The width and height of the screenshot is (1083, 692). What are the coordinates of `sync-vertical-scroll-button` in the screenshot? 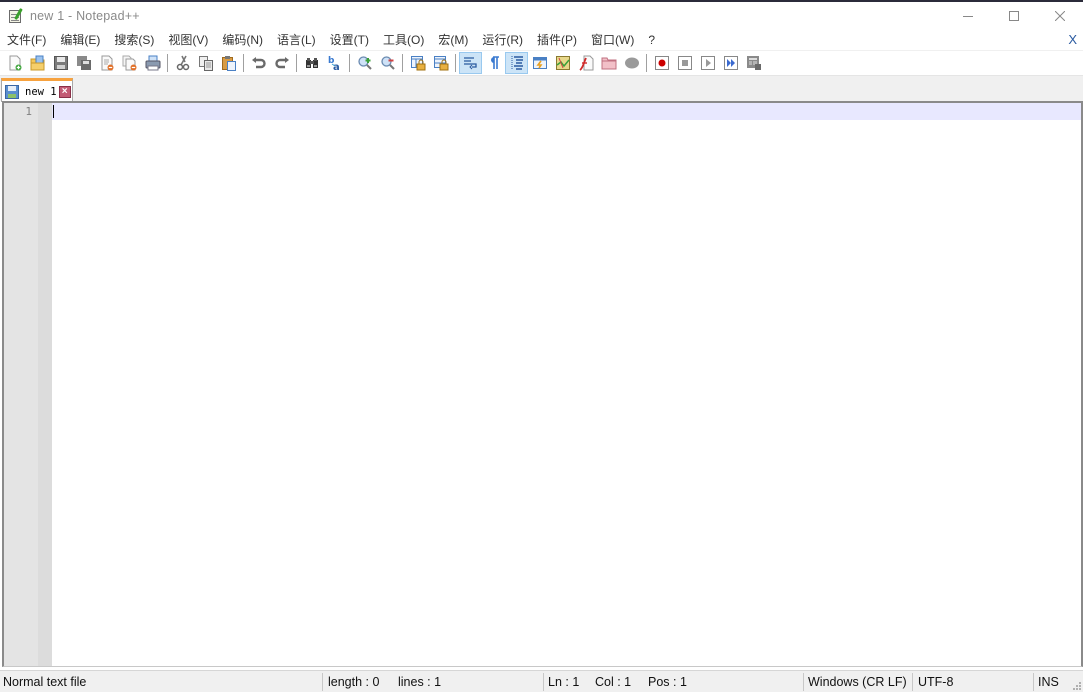 It's located at (417, 63).